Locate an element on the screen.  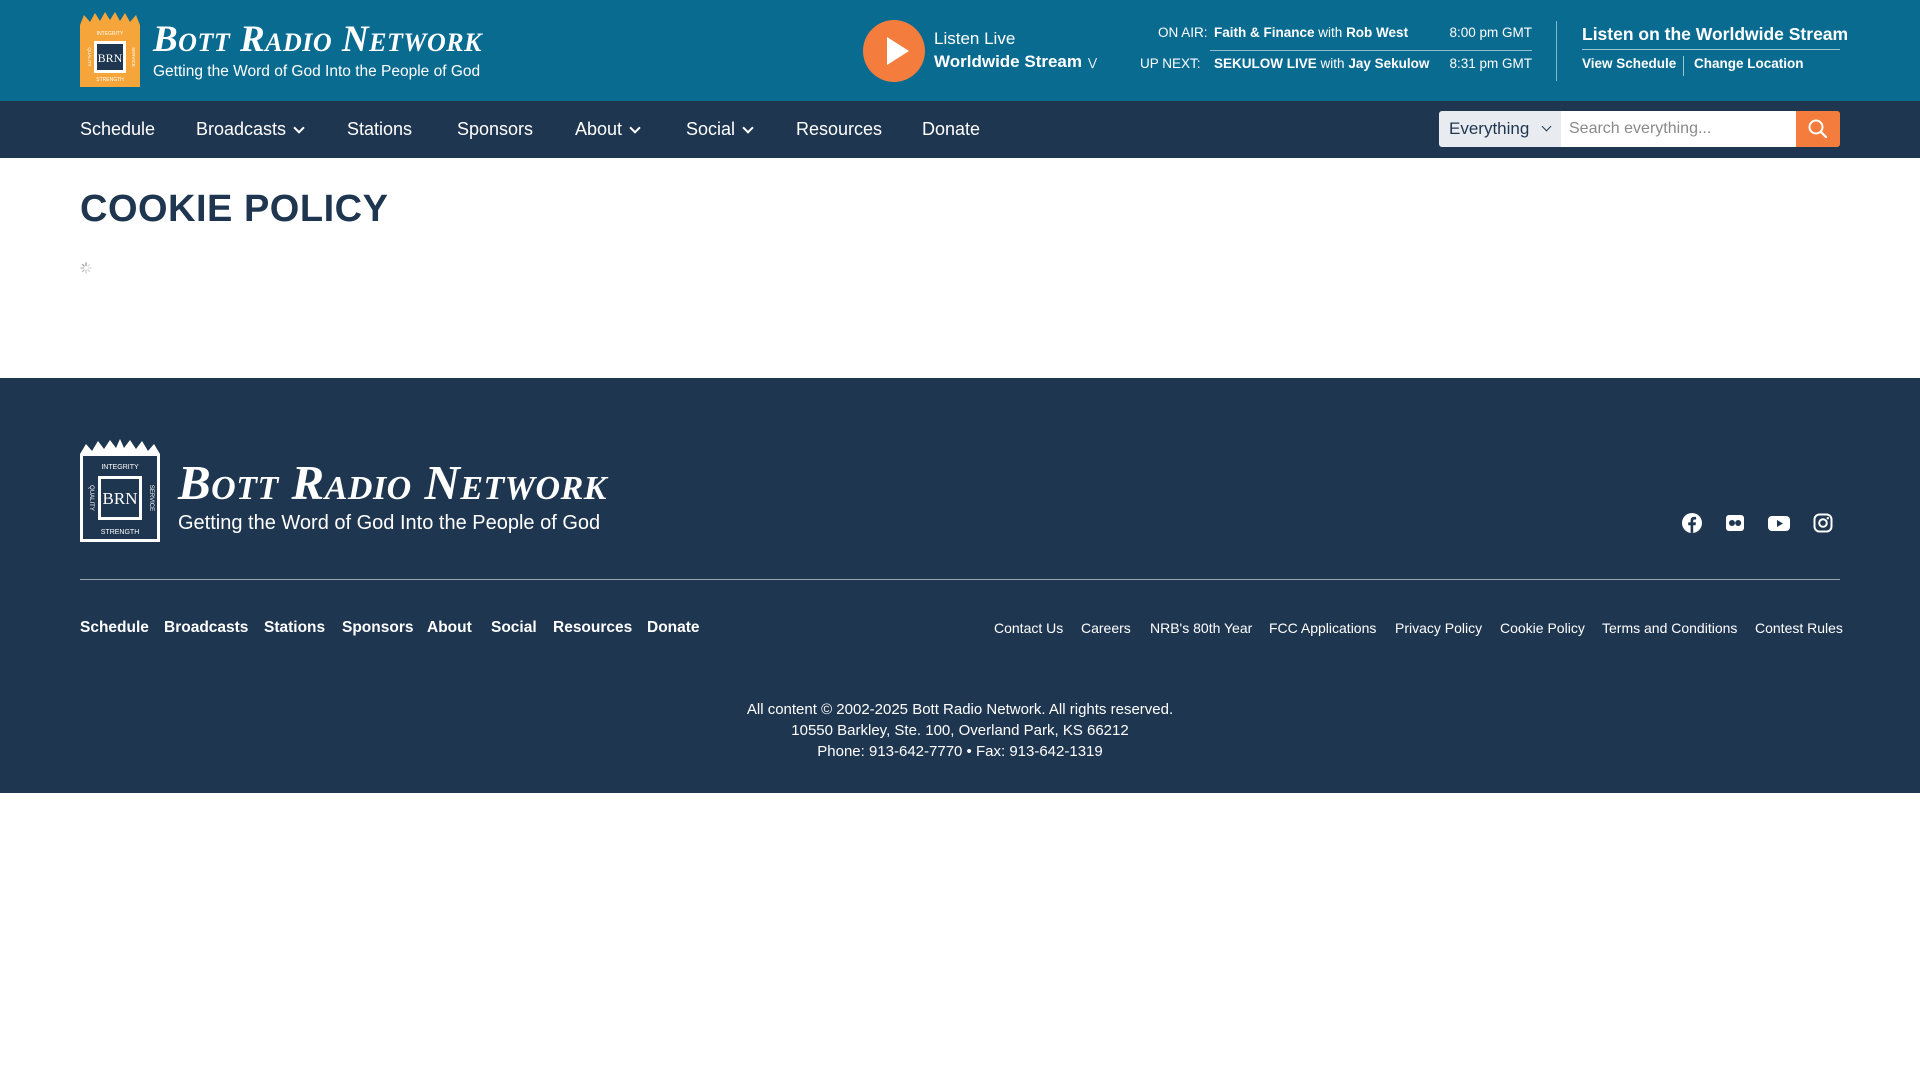
play-button is located at coordinates (894, 51).